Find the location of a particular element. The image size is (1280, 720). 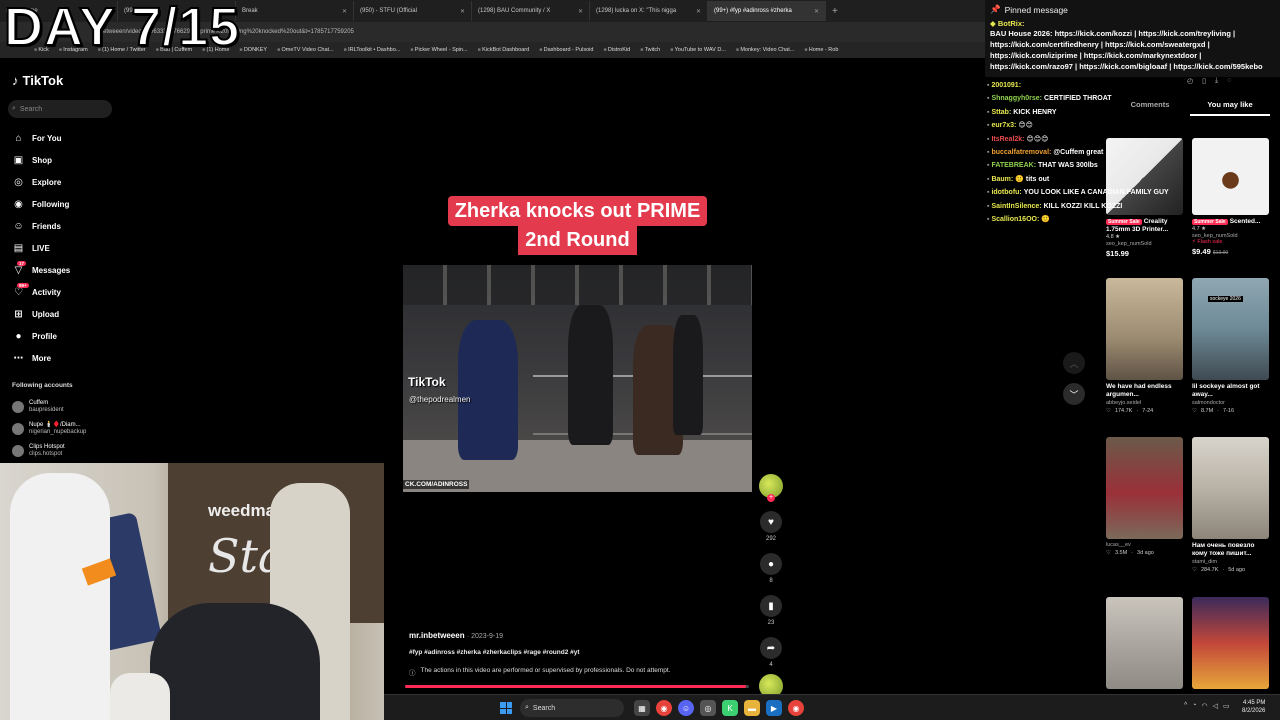

browser-tab: (950) - STFU (Official ✕ is located at coordinates (413, 11).